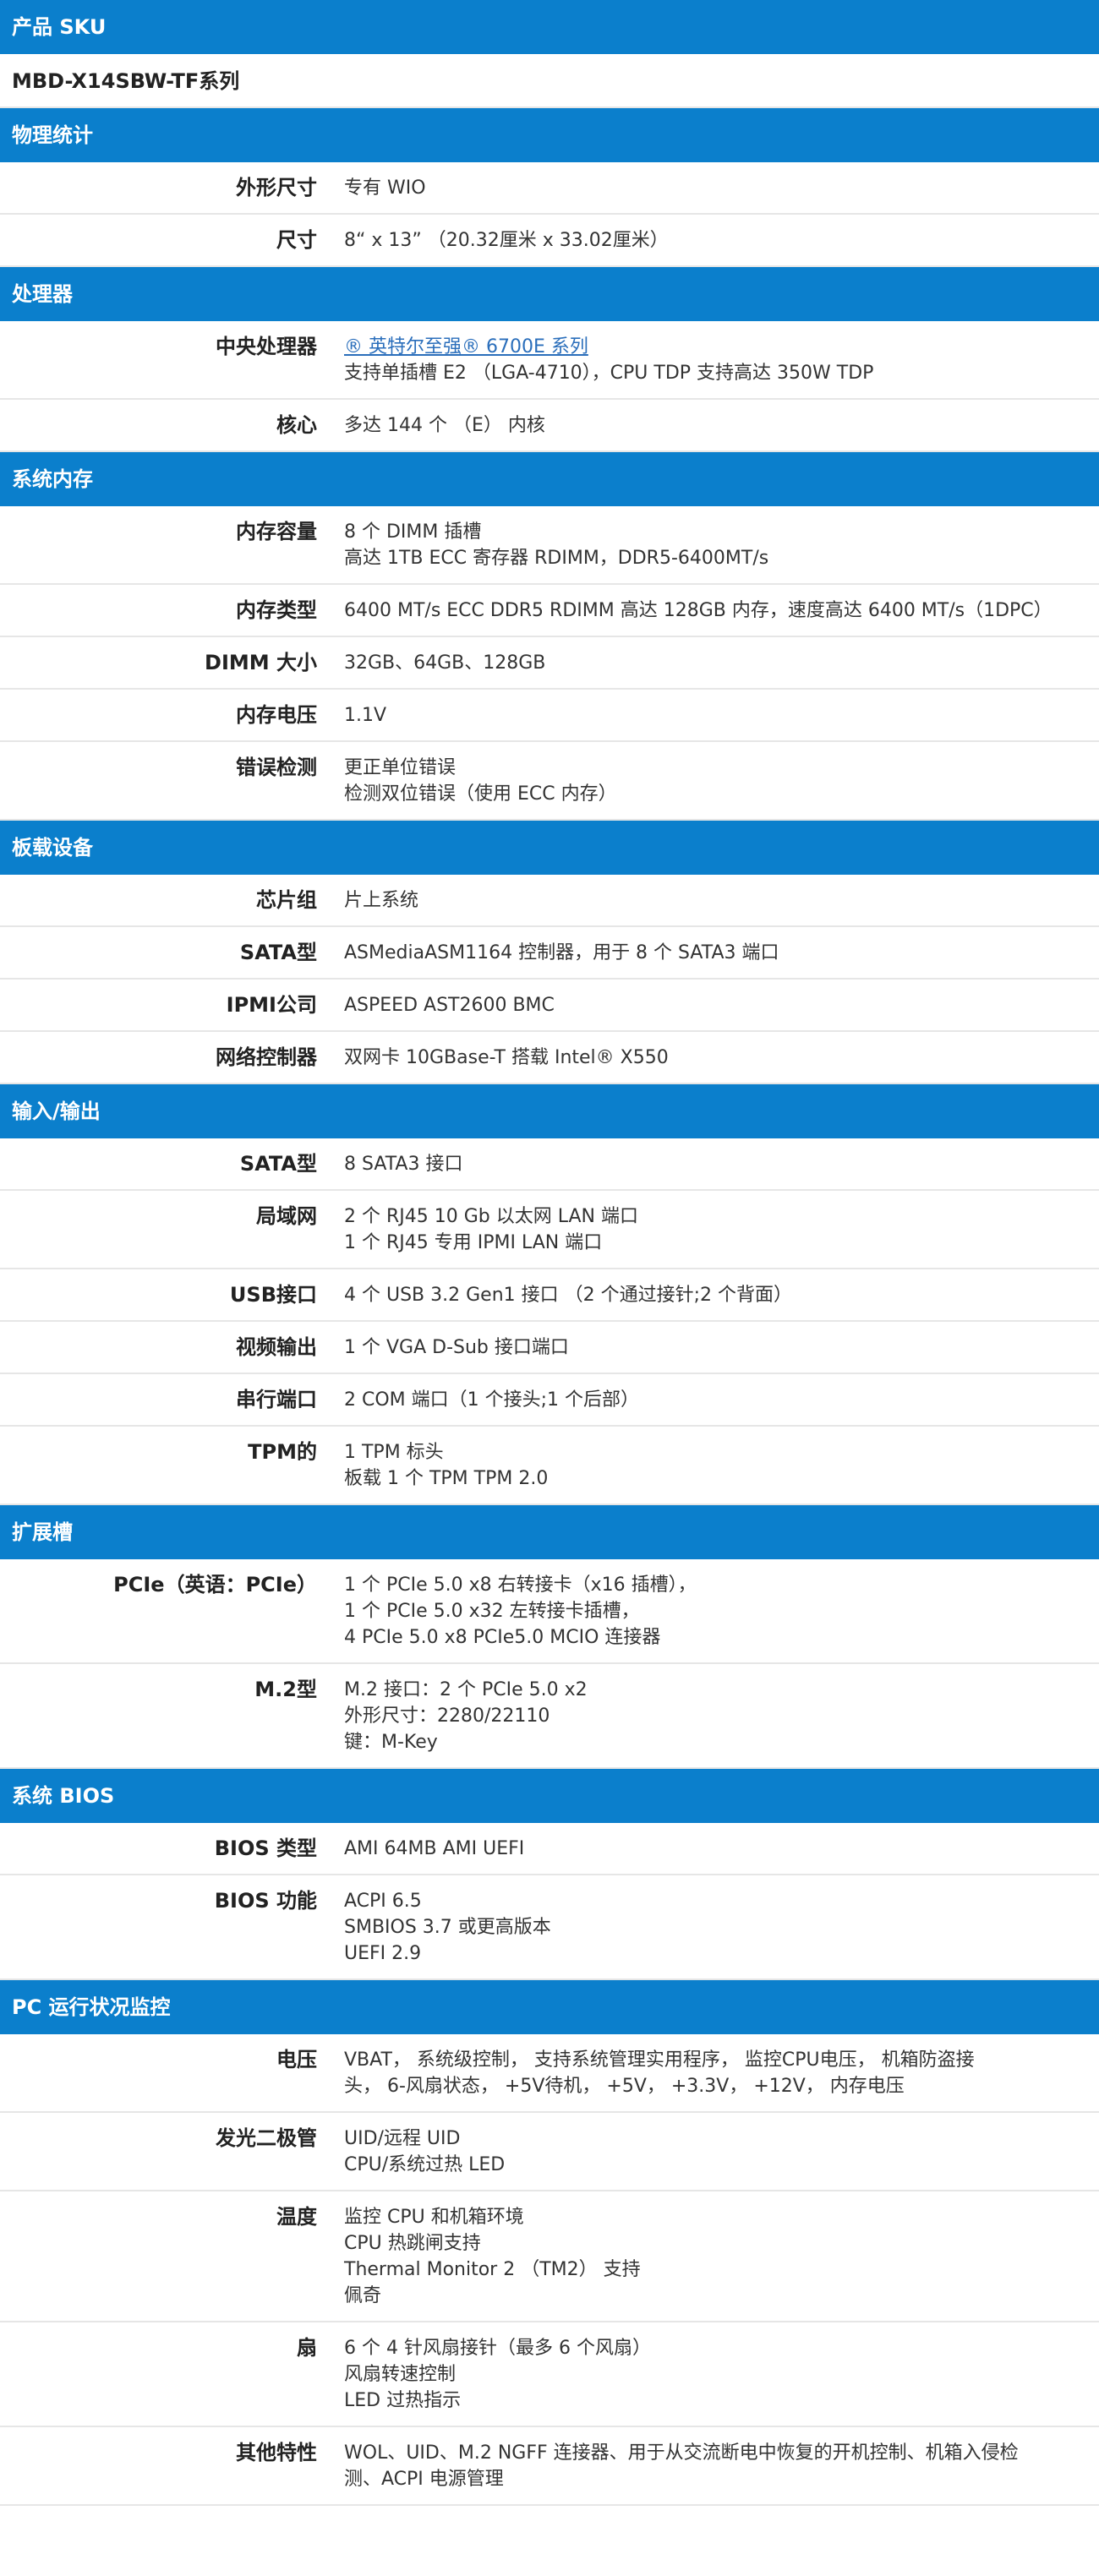  What do you see at coordinates (276, 610) in the screenshot?
I see `spec-label: 内存类型` at bounding box center [276, 610].